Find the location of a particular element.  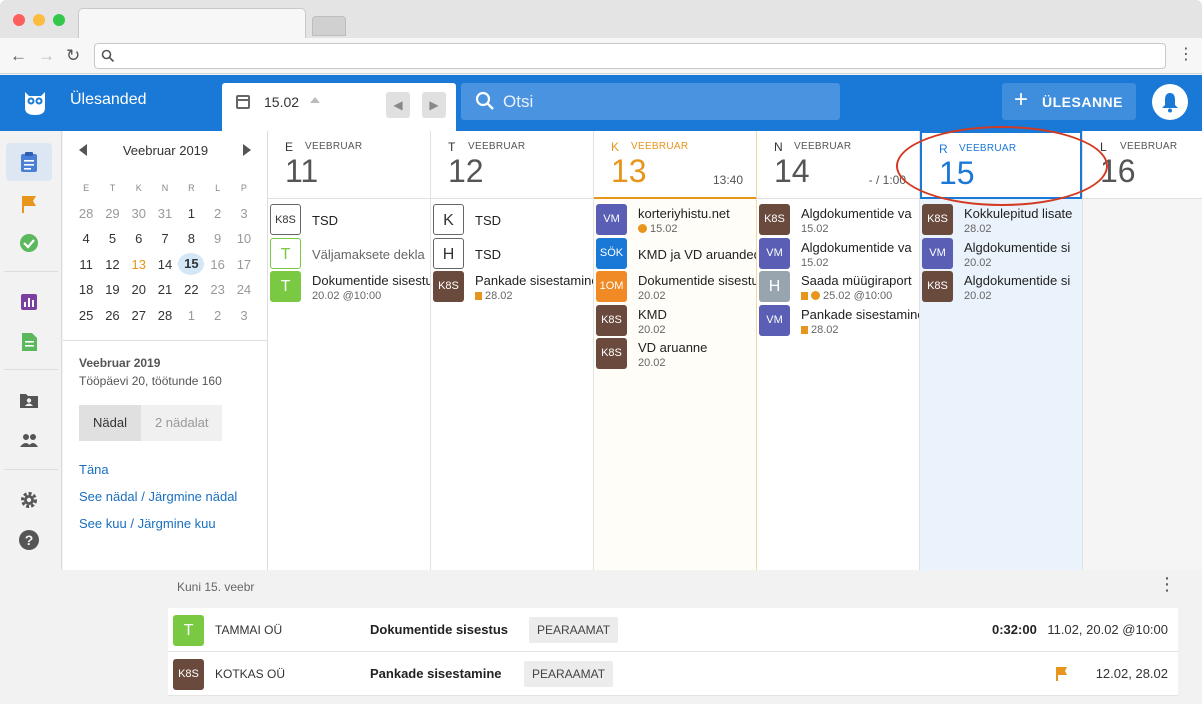

day-header: T VEEBRUAR 12 is located at coordinates (512, 165).